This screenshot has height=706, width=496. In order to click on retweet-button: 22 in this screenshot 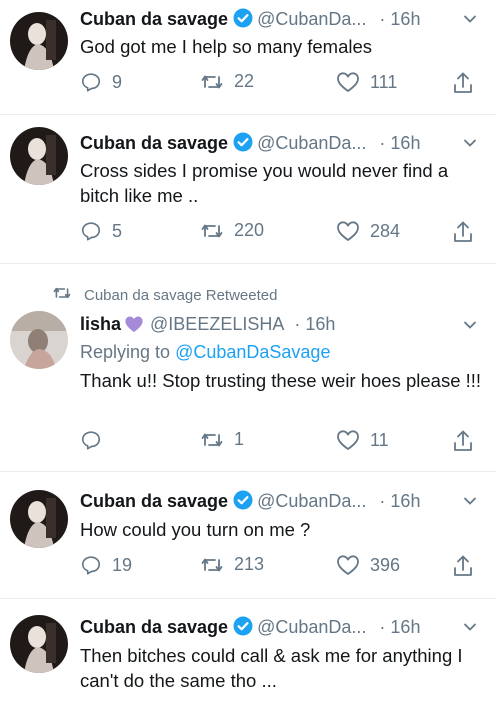, I will do `click(227, 81)`.